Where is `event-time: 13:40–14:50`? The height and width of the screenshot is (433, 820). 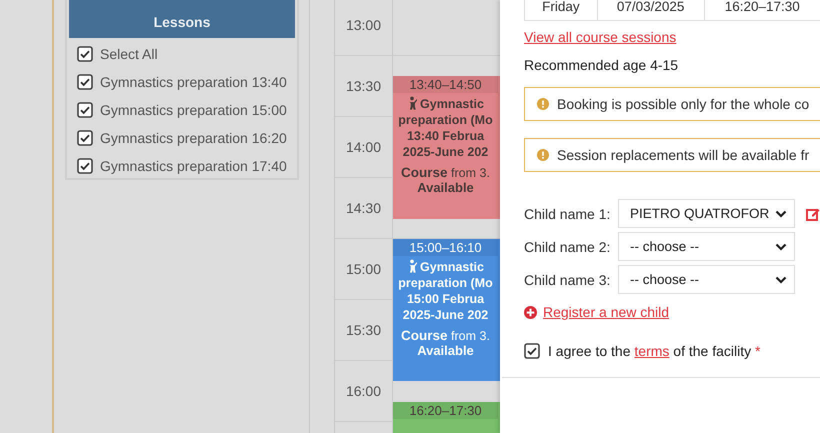 event-time: 13:40–14:50 is located at coordinates (445, 85).